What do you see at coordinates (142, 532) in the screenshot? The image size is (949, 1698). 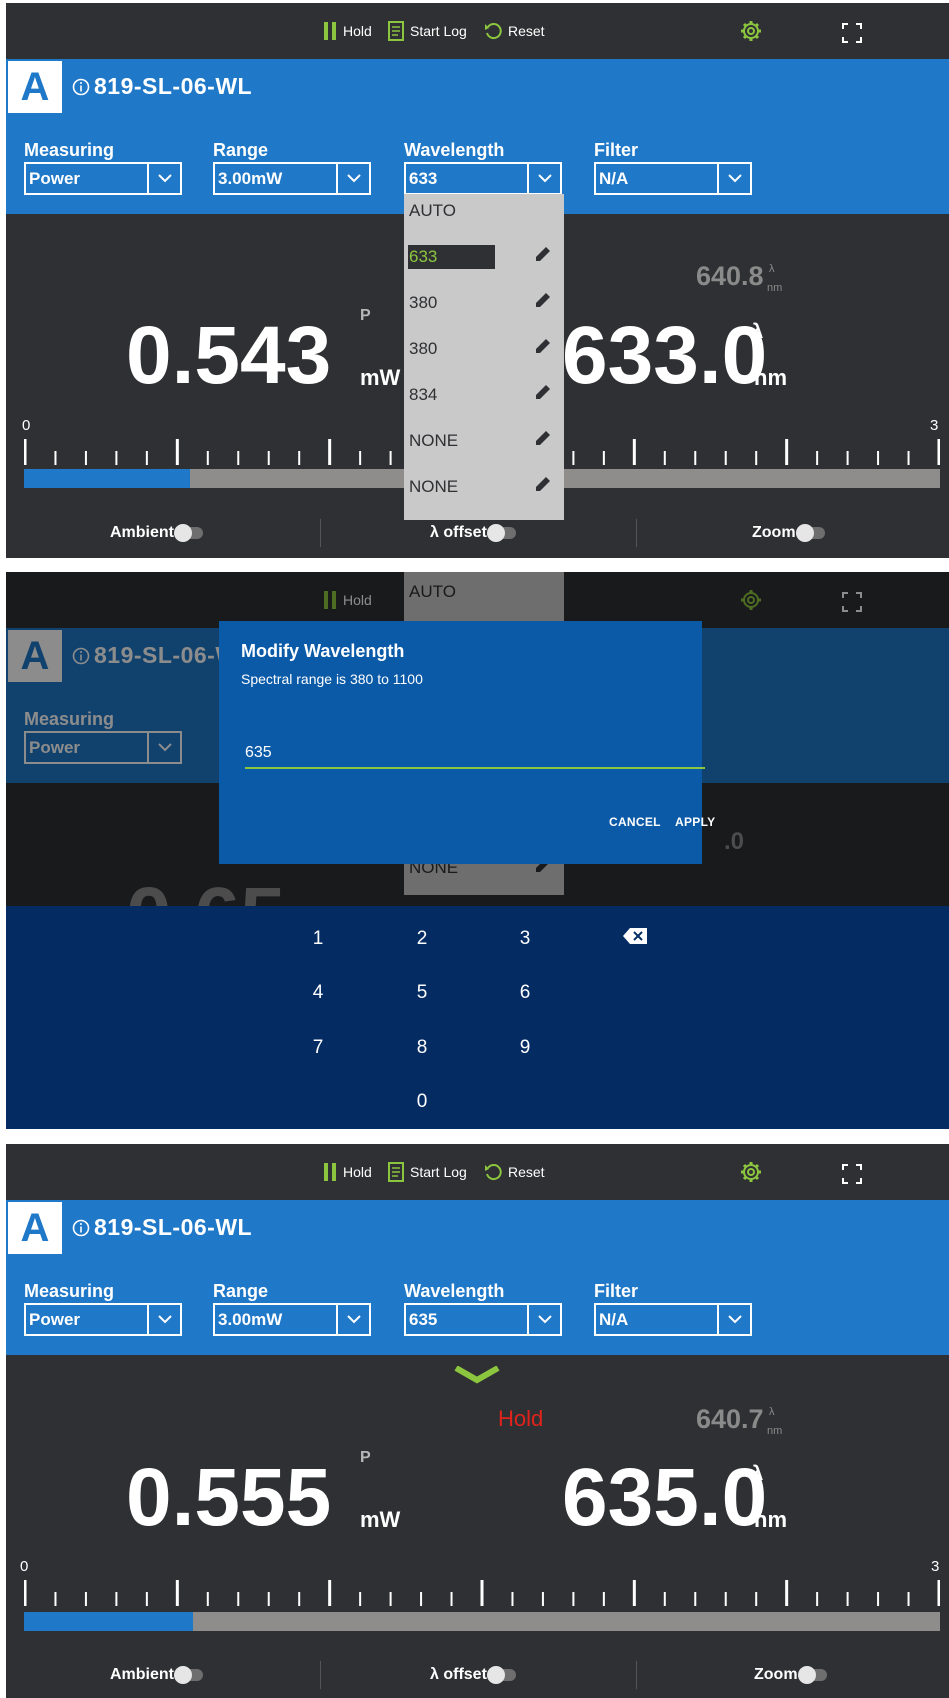 I see `ambient-label: Ambient` at bounding box center [142, 532].